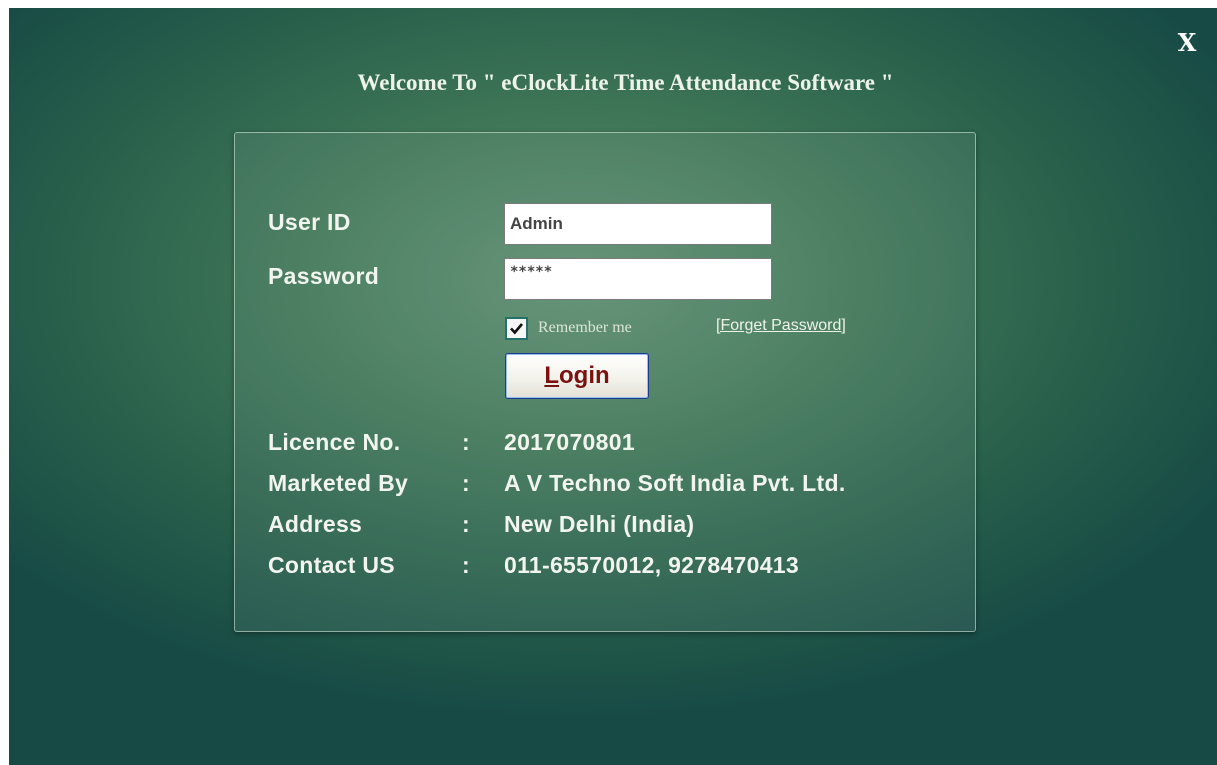 The width and height of the screenshot is (1217, 765). I want to click on user-id-label: User ID, so click(309, 222).